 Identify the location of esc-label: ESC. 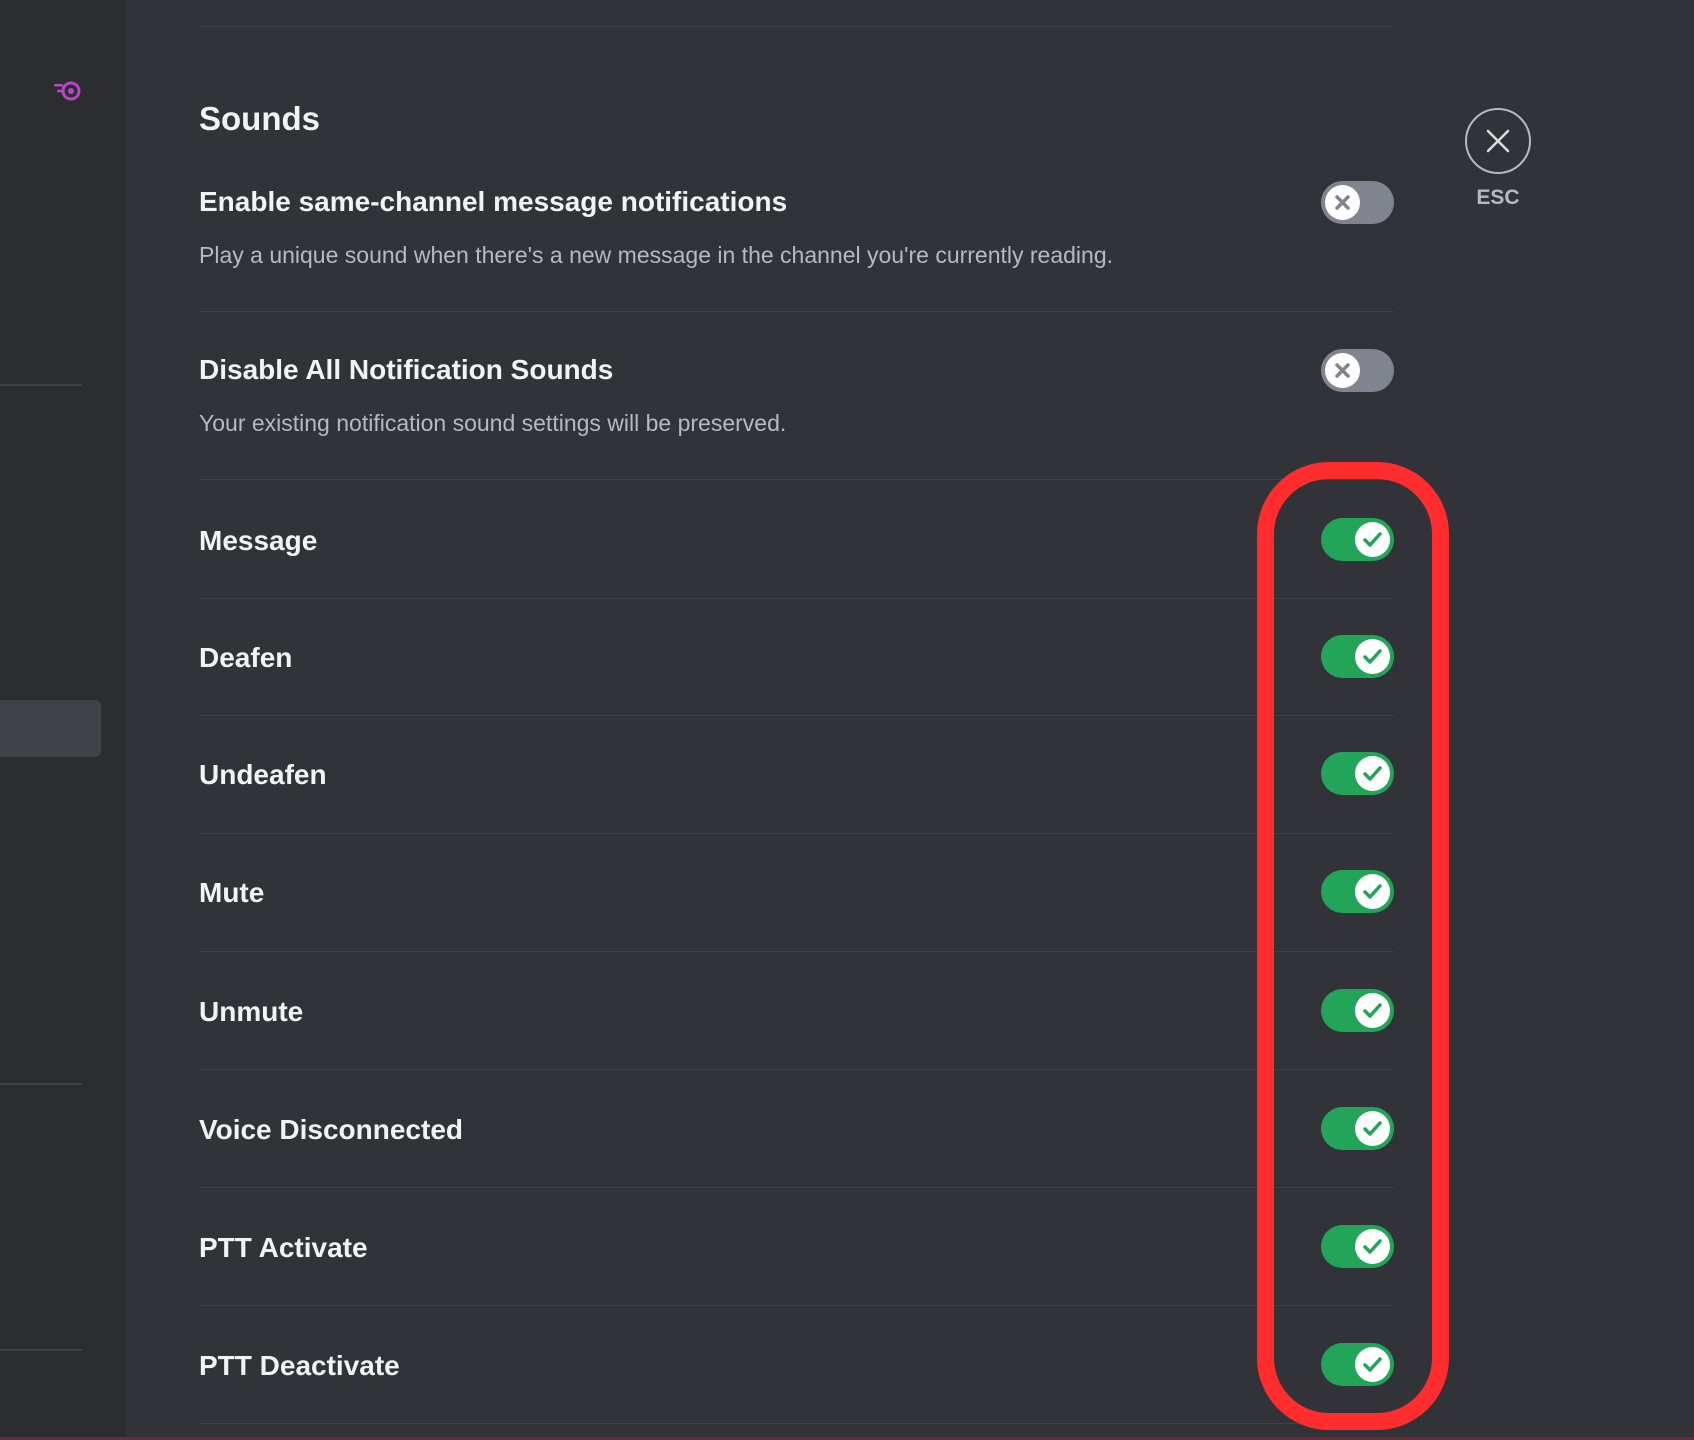
(1498, 197).